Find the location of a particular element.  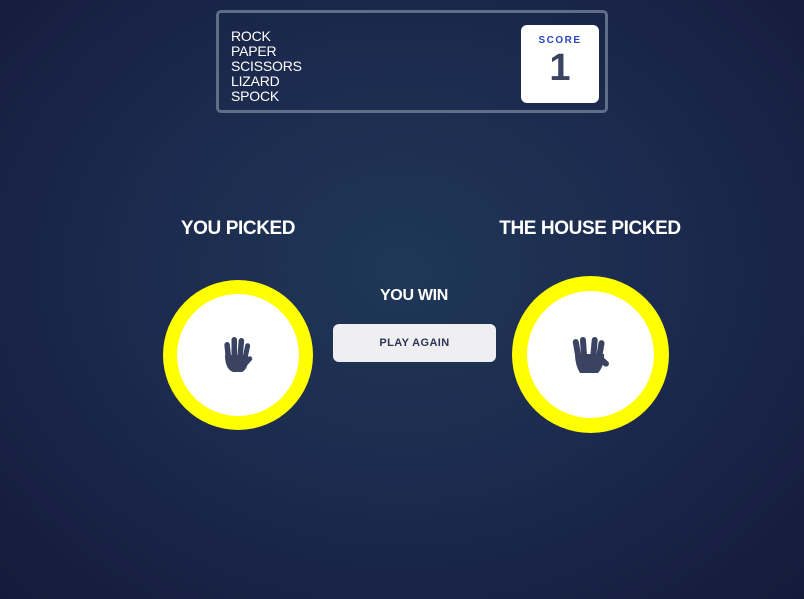

game-title: ROCK PAPER SCISSORS LIZARD SPOCK is located at coordinates (266, 66).